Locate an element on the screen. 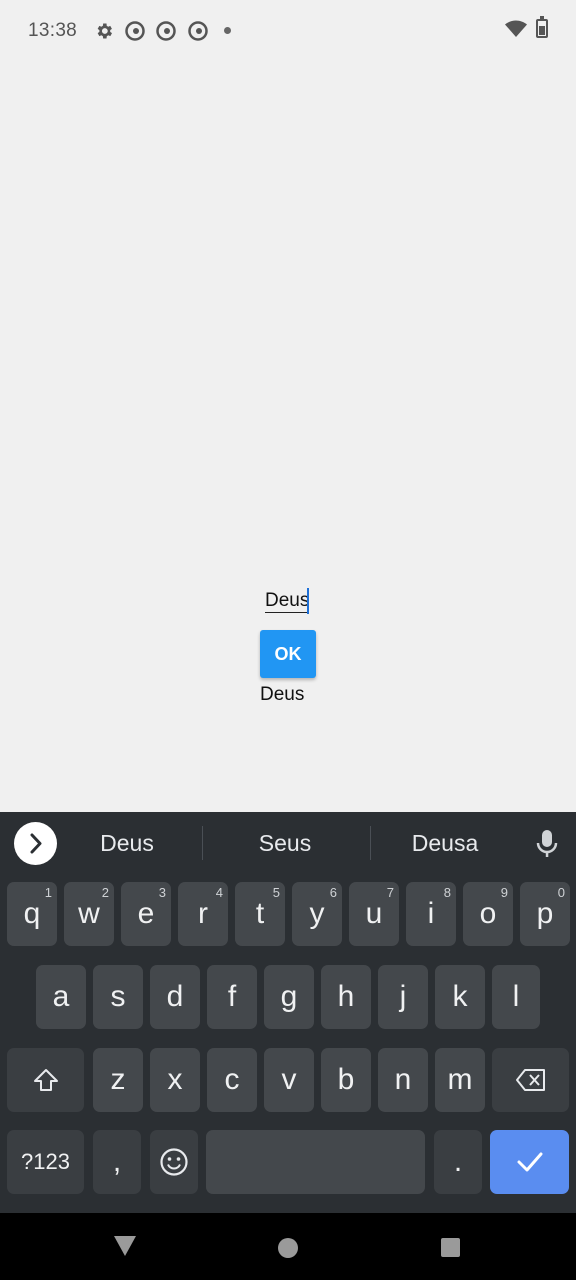  text-input-field: Deus is located at coordinates (287, 601).